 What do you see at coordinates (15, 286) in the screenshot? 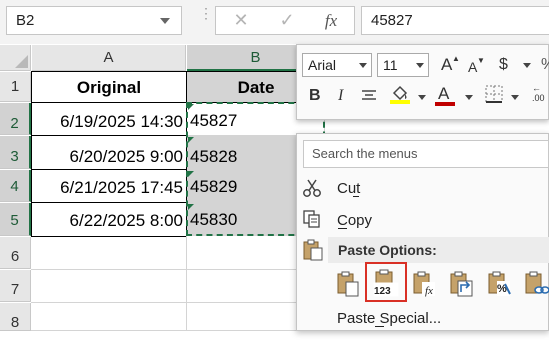
I see `row-header-7: 7` at bounding box center [15, 286].